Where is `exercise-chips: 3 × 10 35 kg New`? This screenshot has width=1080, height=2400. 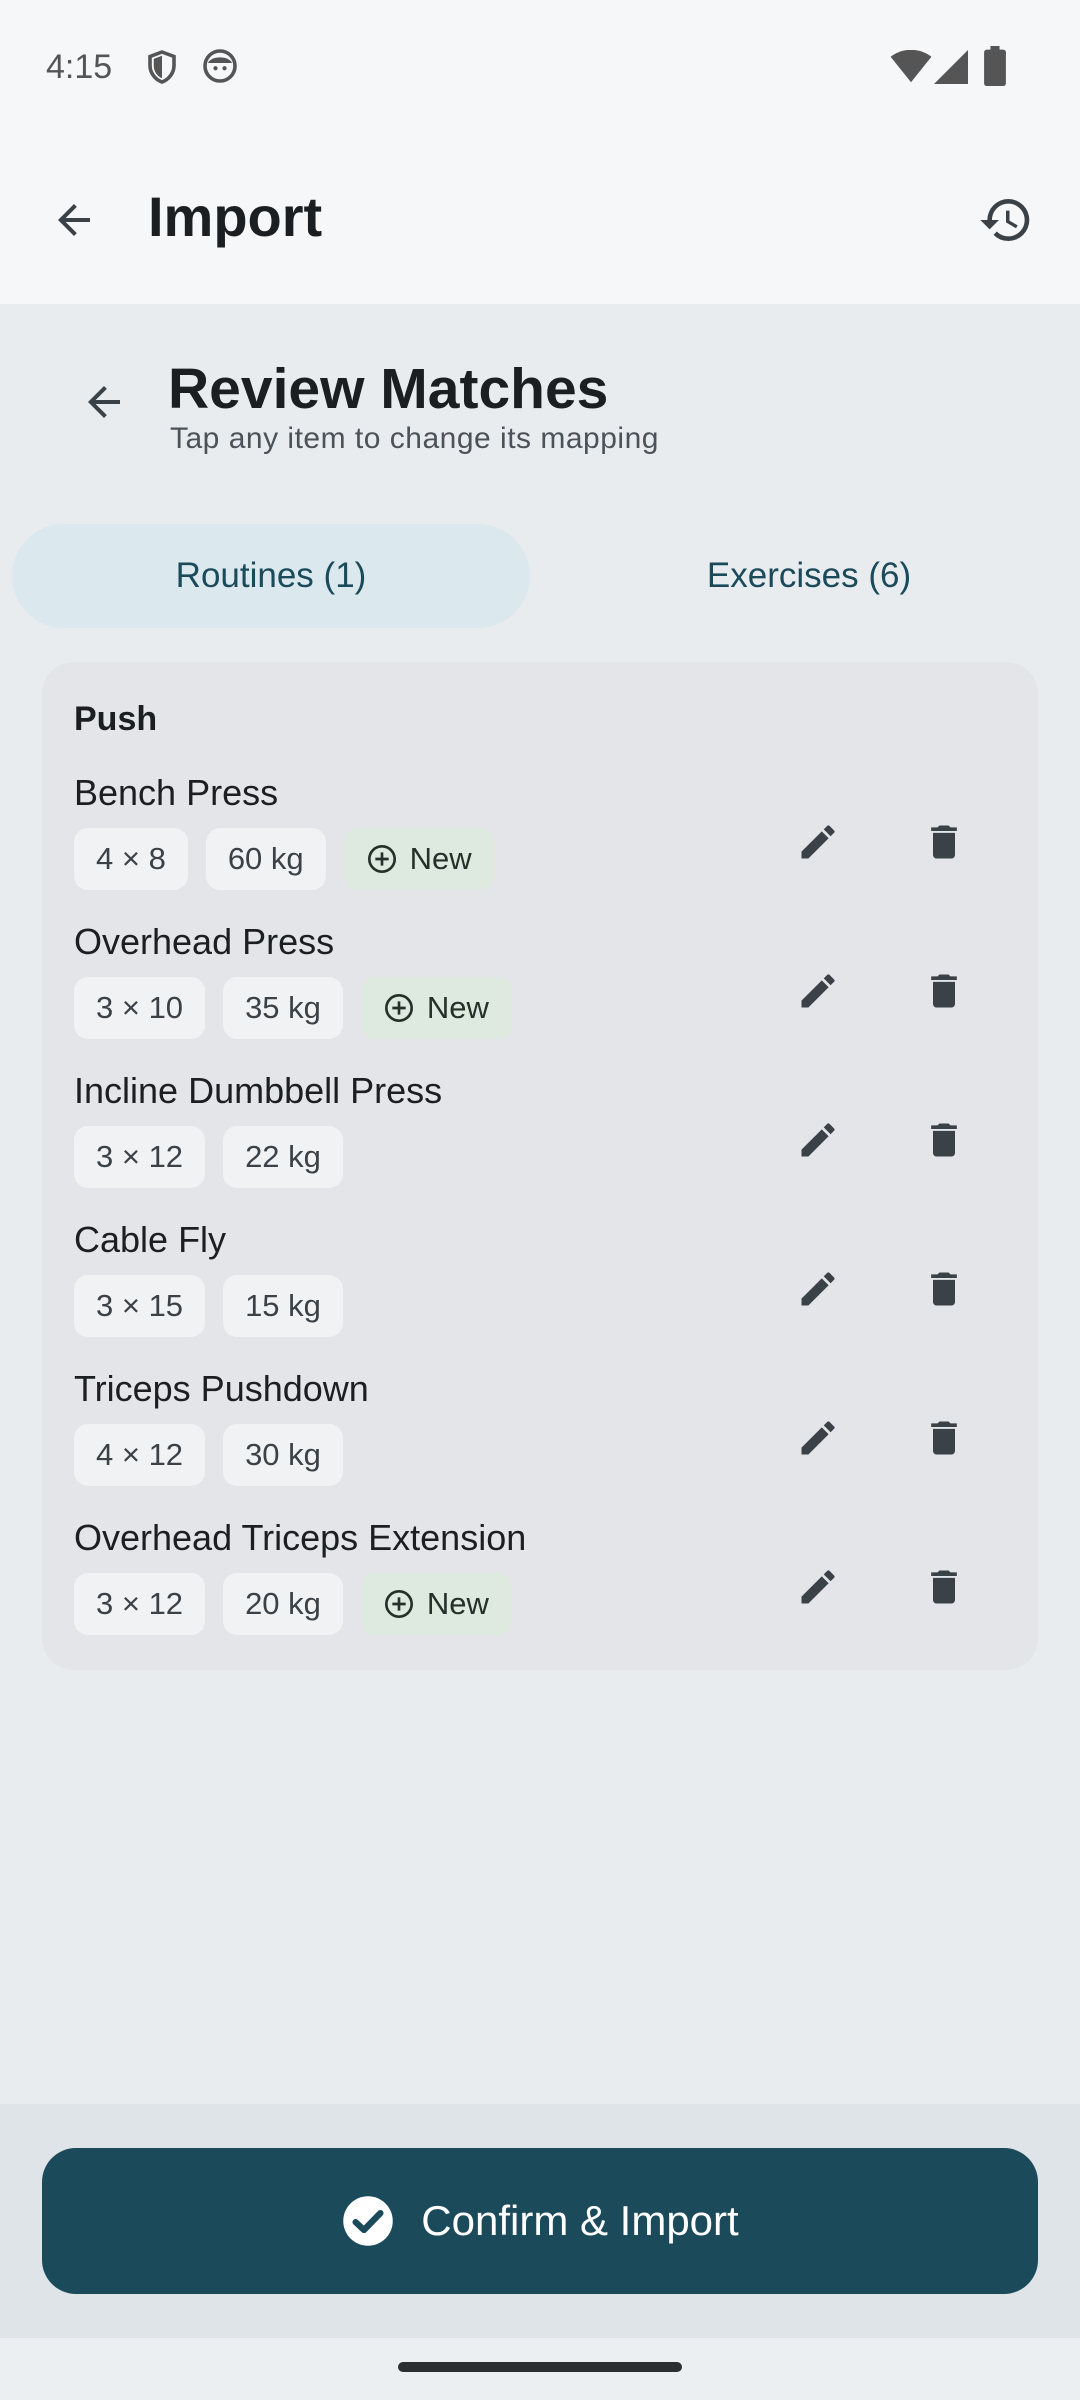
exercise-chips: 3 × 10 35 kg New is located at coordinates (292, 1008).